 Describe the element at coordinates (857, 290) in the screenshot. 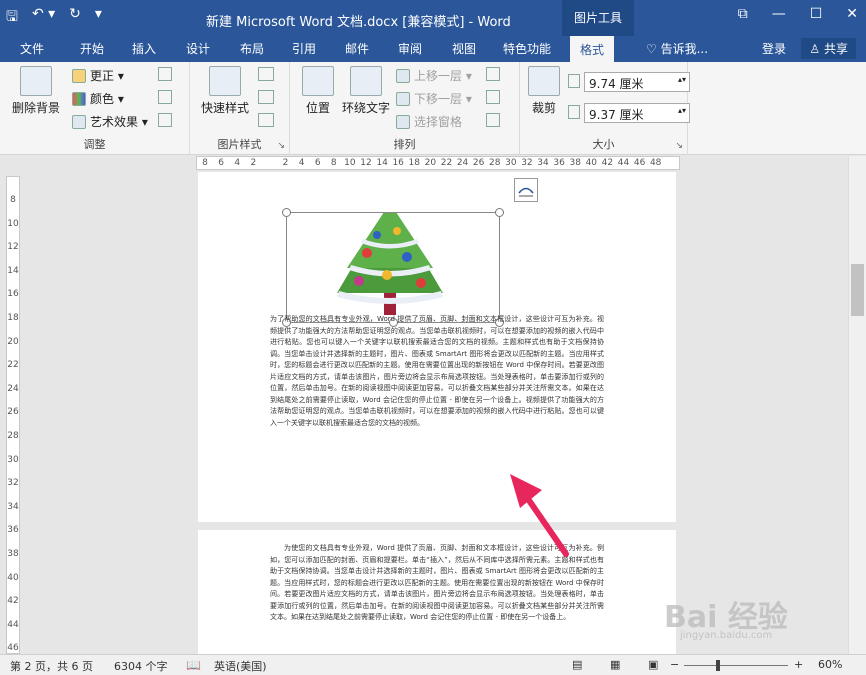

I see `scrollbar-thumb` at that location.